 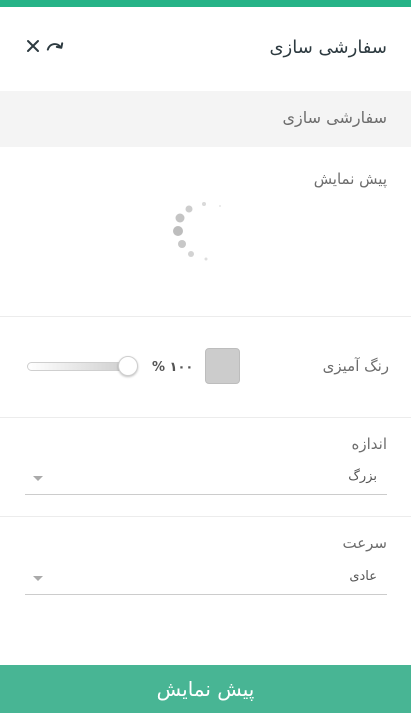 I want to click on close-icon, so click(x=33, y=46).